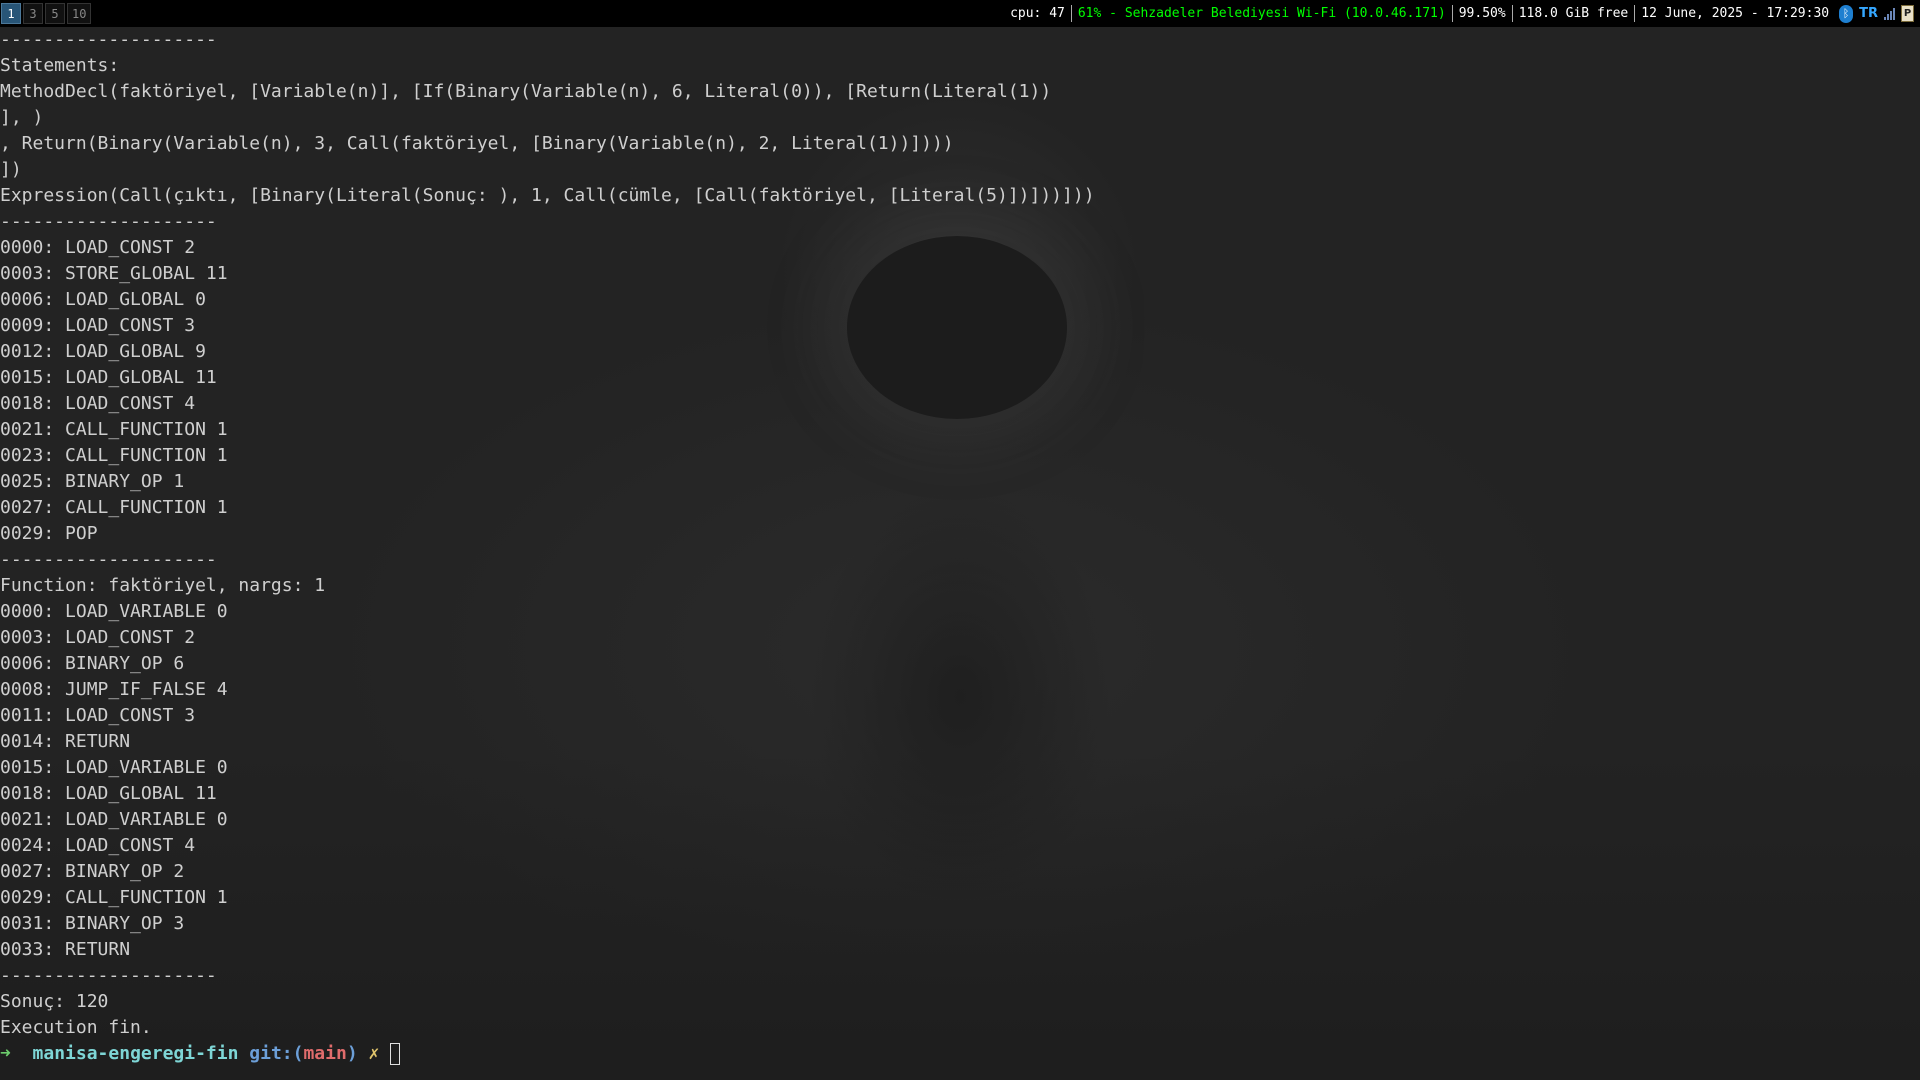 Image resolution: width=1920 pixels, height=1080 pixels. Describe the element at coordinates (60, 65) in the screenshot. I see `terminal-line: Statements:` at that location.